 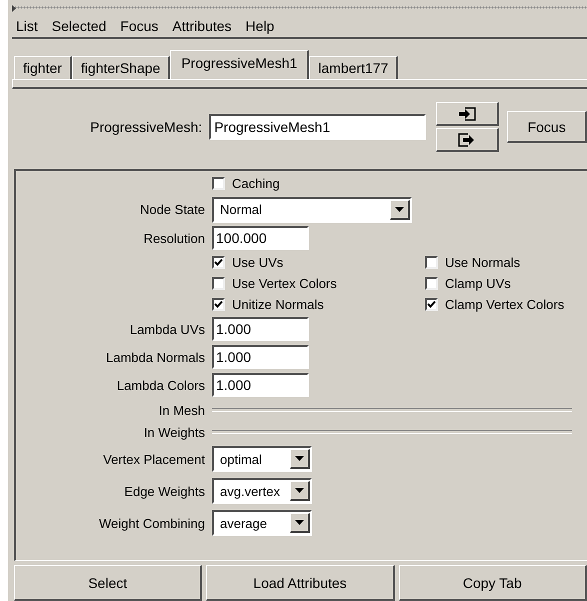 What do you see at coordinates (317, 127) in the screenshot?
I see `name-field: ProgressiveMesh1` at bounding box center [317, 127].